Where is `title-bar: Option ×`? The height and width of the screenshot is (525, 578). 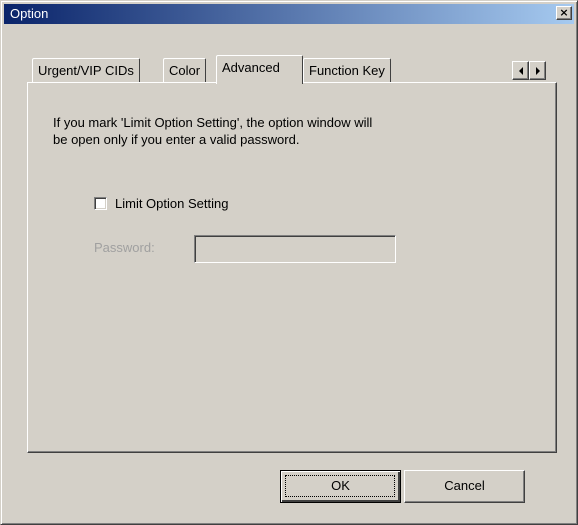 title-bar: Option × is located at coordinates (289, 14).